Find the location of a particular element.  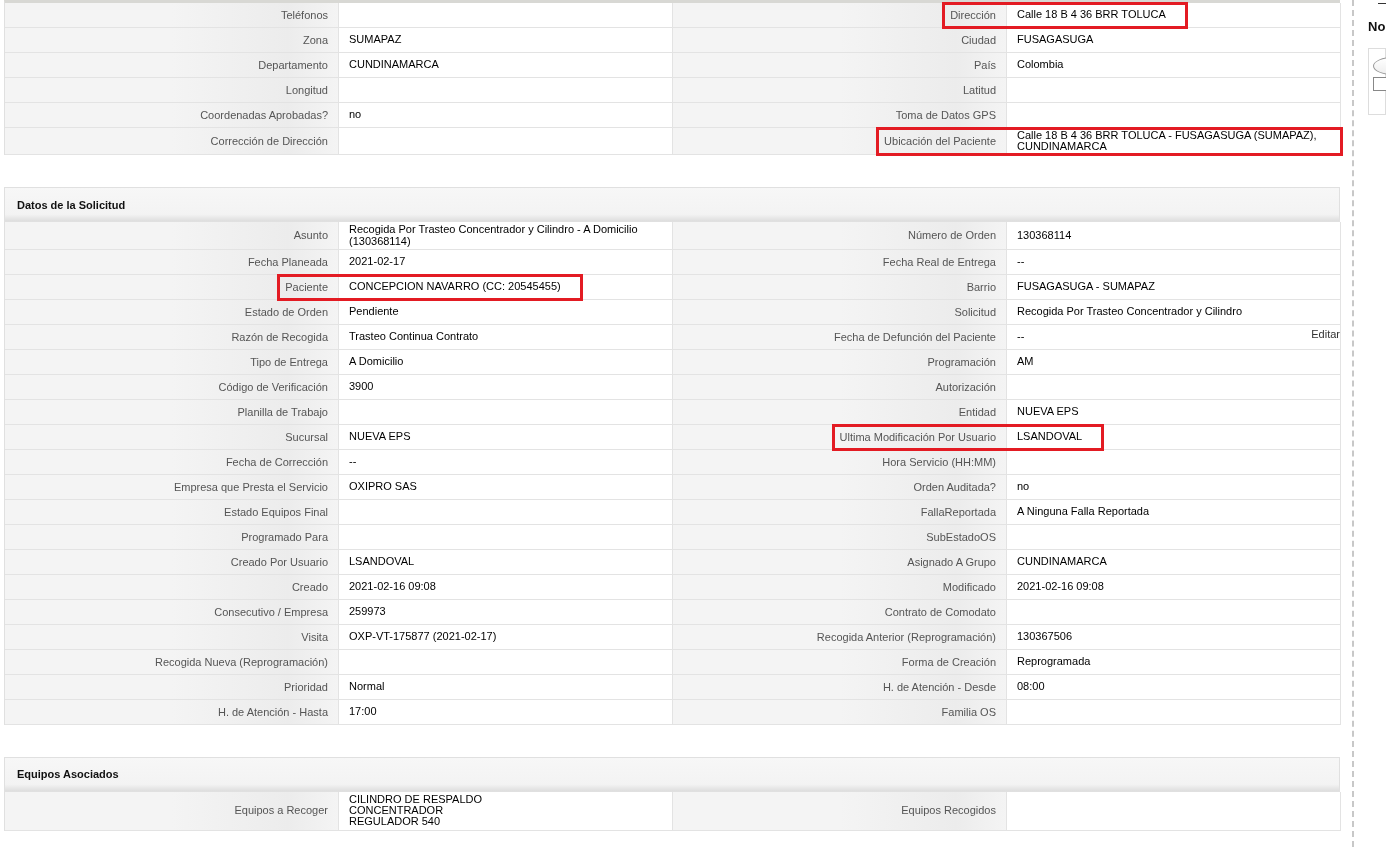

field-label: Departamento is located at coordinates (293, 65).